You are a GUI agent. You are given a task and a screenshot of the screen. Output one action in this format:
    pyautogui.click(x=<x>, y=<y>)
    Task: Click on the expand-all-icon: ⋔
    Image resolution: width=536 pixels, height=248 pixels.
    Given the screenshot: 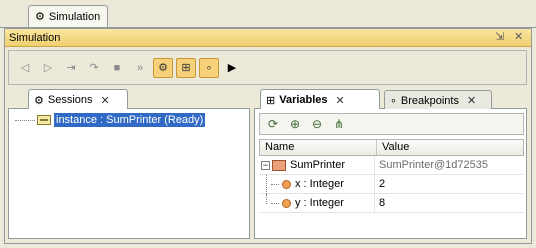 What is the action you would take?
    pyautogui.click(x=339, y=124)
    